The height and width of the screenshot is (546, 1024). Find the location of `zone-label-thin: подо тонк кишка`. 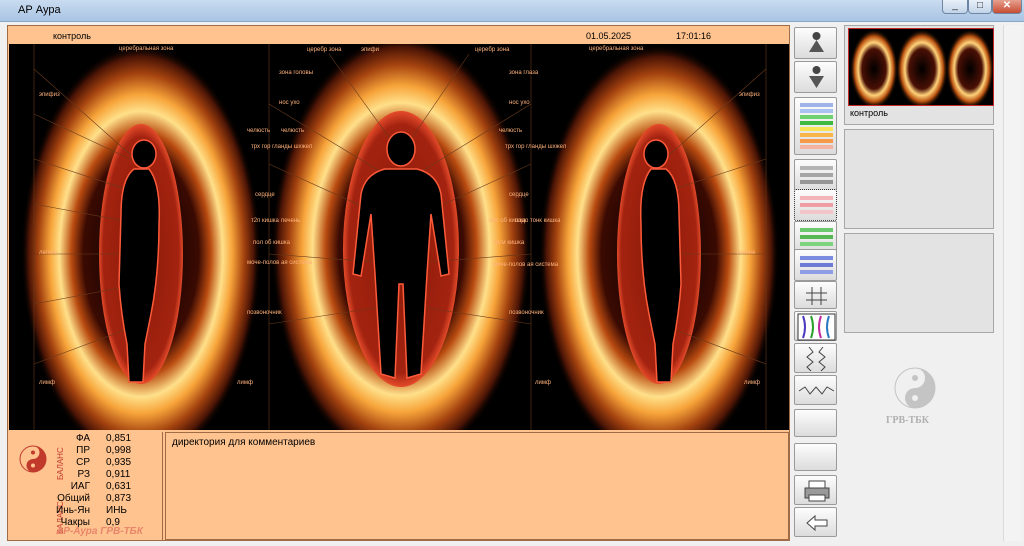

zone-label-thin: подо тонк кишка is located at coordinates (538, 221).